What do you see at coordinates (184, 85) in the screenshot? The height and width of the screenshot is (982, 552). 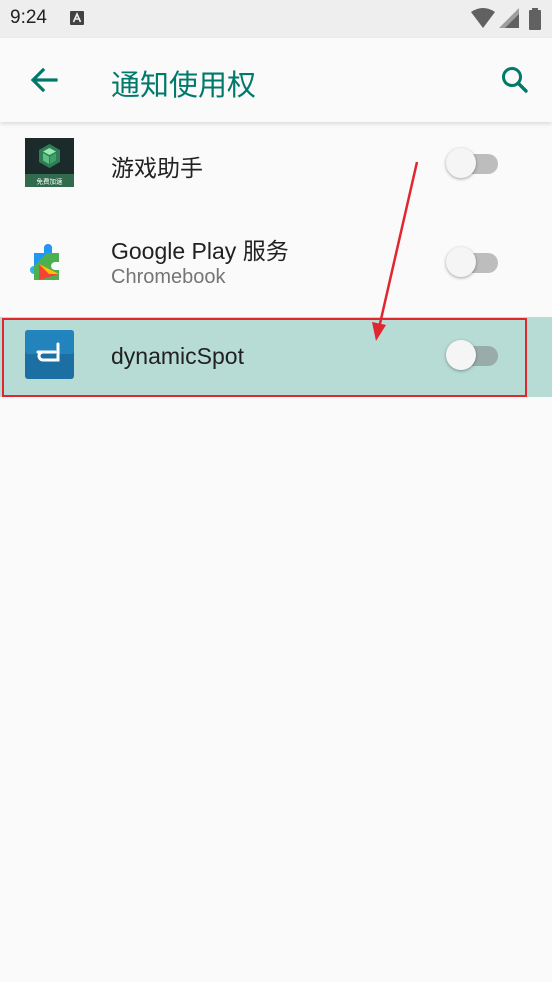 I see `page-title: 通知使用权` at bounding box center [184, 85].